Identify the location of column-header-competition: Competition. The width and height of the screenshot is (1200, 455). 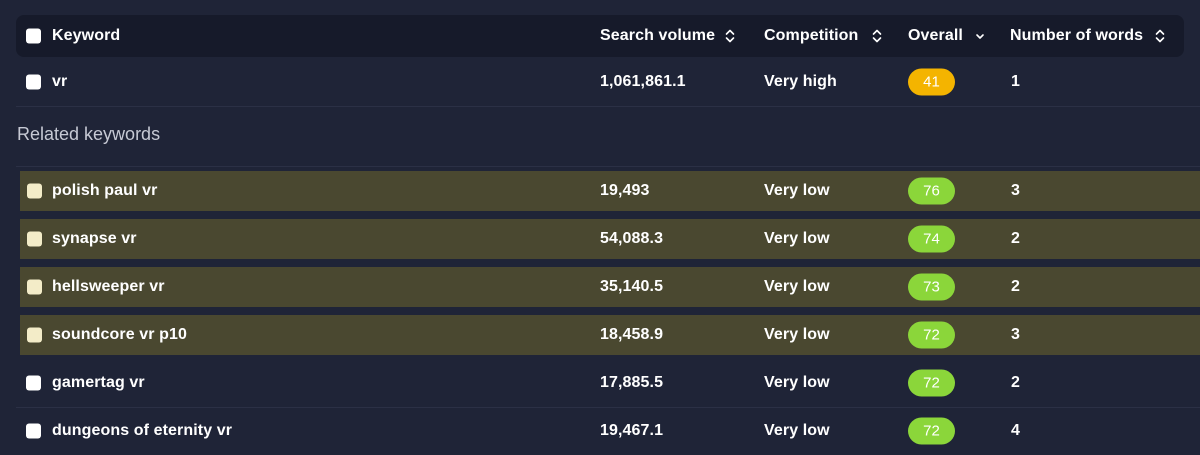
(823, 36).